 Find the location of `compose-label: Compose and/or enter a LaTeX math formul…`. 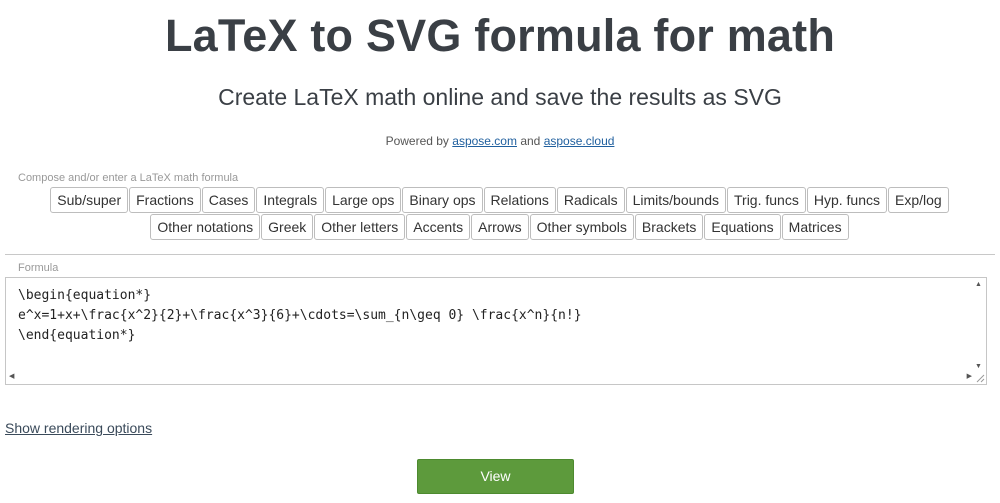

compose-label: Compose and/or enter a LaTeX math formul… is located at coordinates (128, 178).